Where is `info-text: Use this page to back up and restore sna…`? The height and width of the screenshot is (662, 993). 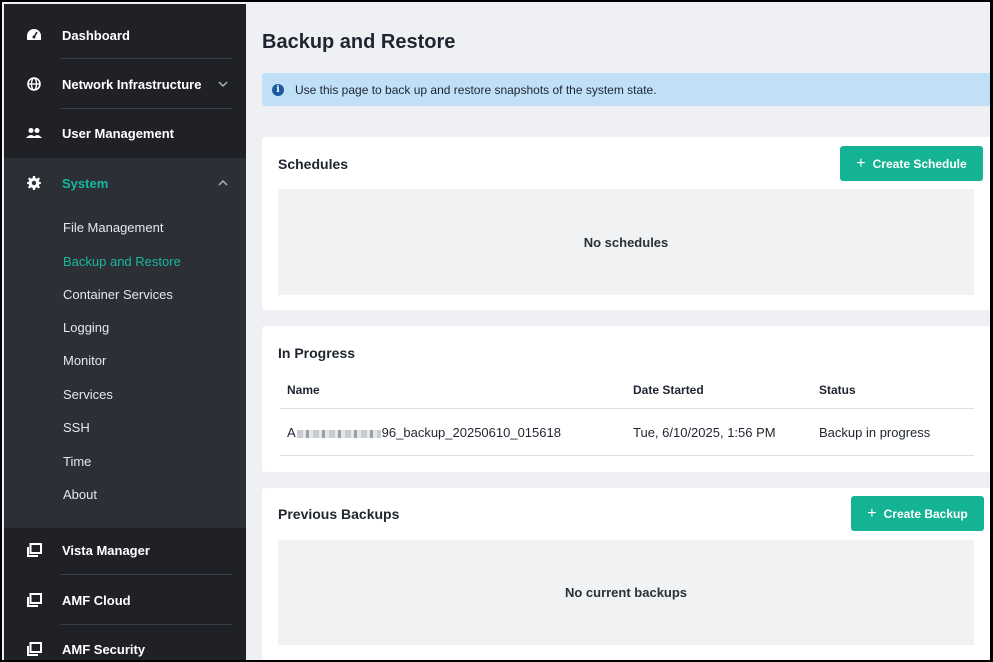
info-text: Use this page to back up and restore sna… is located at coordinates (476, 89).